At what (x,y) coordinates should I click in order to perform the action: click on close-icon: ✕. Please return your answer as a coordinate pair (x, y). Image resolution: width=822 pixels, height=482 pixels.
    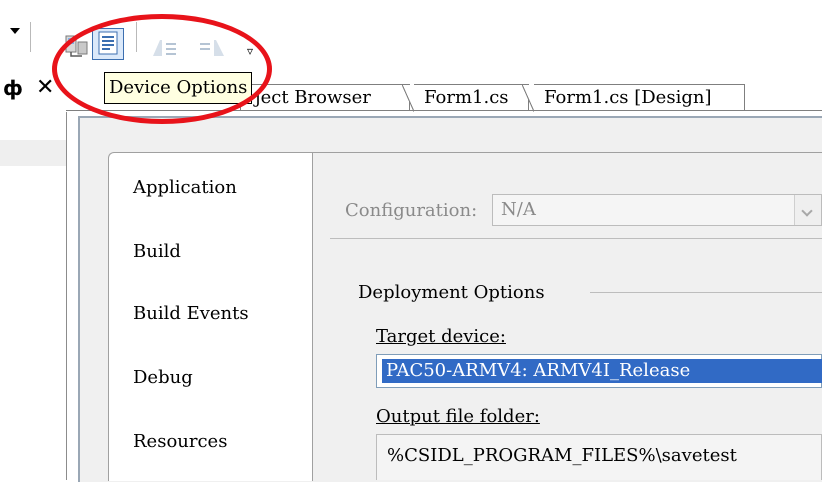
    Looking at the image, I should click on (45, 88).